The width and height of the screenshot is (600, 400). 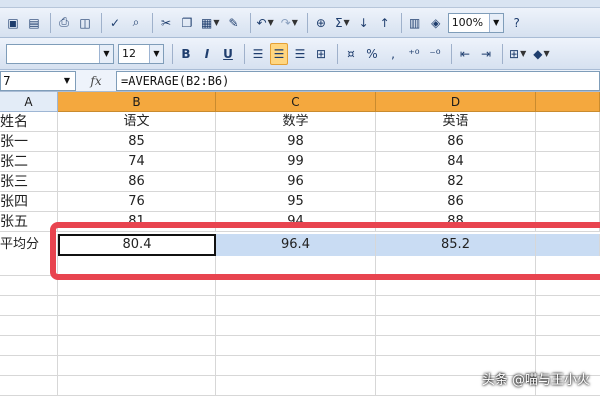 What do you see at coordinates (568, 222) in the screenshot?
I see `cell-e6` at bounding box center [568, 222].